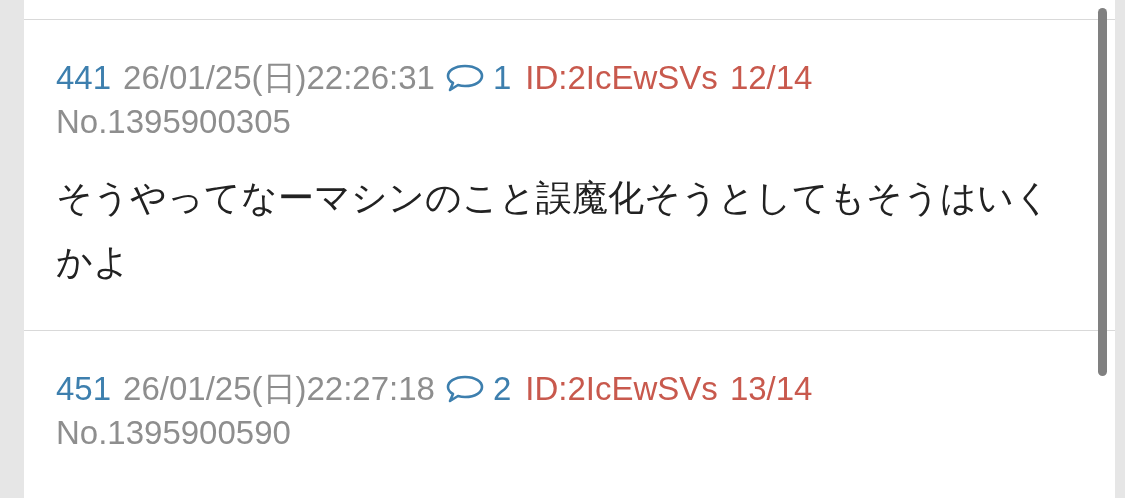 The height and width of the screenshot is (498, 1125). I want to click on post-no: No.1395900305, so click(173, 121).